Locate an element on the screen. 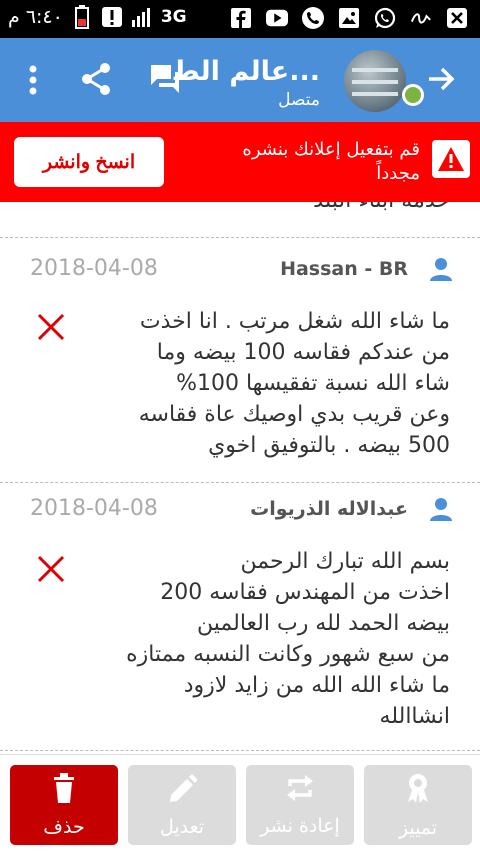 This screenshot has height=854, width=480. award-icon is located at coordinates (418, 790).